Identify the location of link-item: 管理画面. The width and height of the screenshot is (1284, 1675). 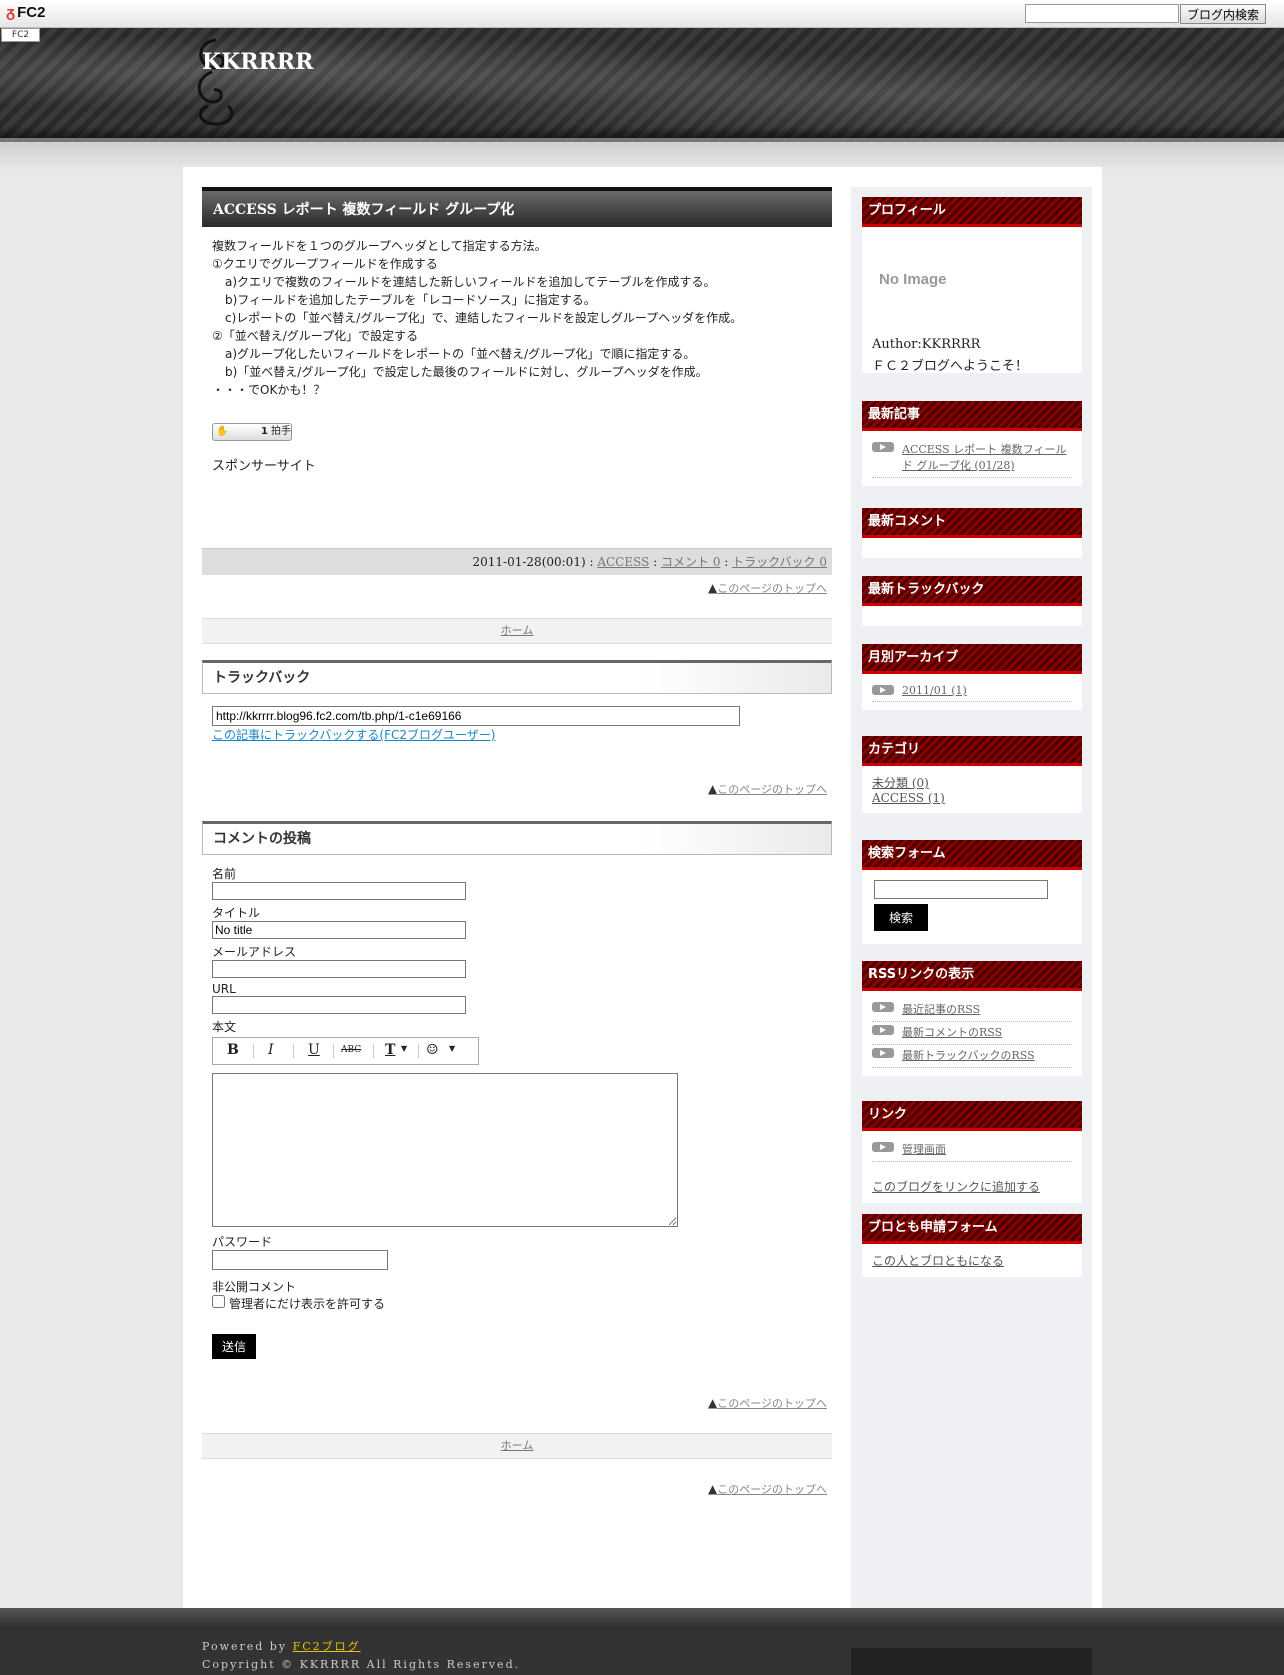
(972, 1150).